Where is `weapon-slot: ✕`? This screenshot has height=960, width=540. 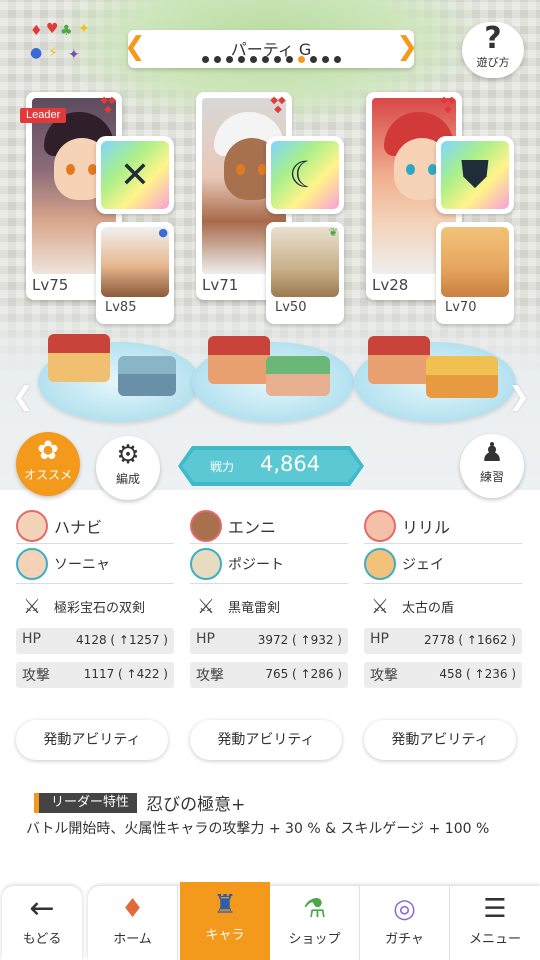
weapon-slot: ✕ is located at coordinates (135, 175).